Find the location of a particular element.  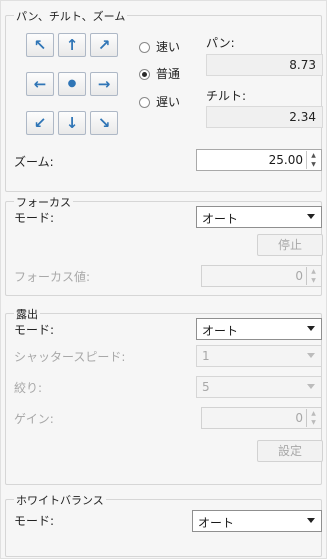

pan-left-button: ← is located at coordinates (40, 84).